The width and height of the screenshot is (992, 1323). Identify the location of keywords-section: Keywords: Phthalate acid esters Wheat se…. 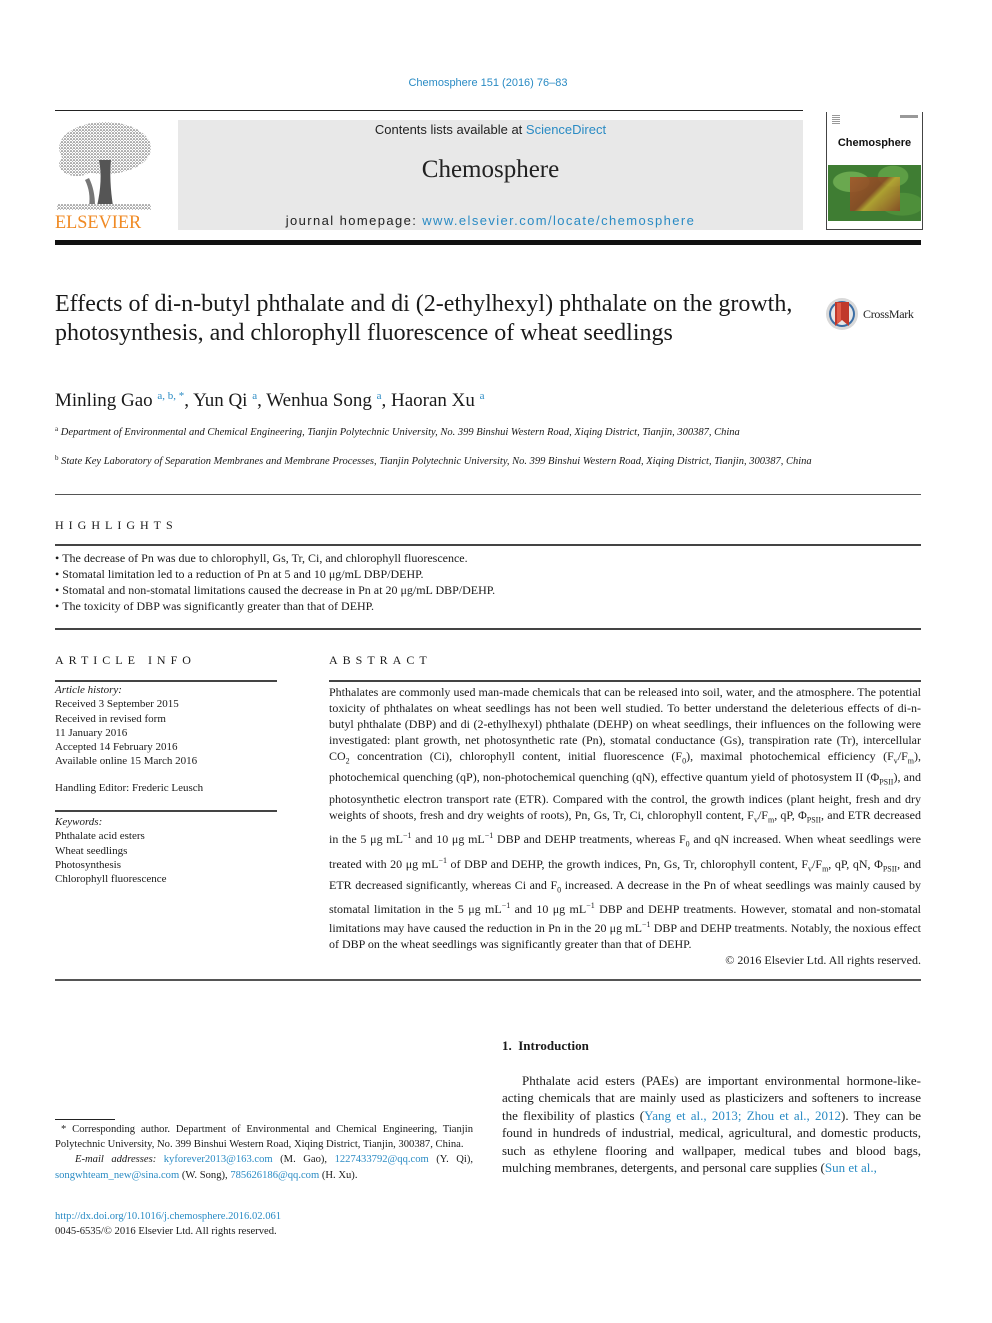
(166, 850).